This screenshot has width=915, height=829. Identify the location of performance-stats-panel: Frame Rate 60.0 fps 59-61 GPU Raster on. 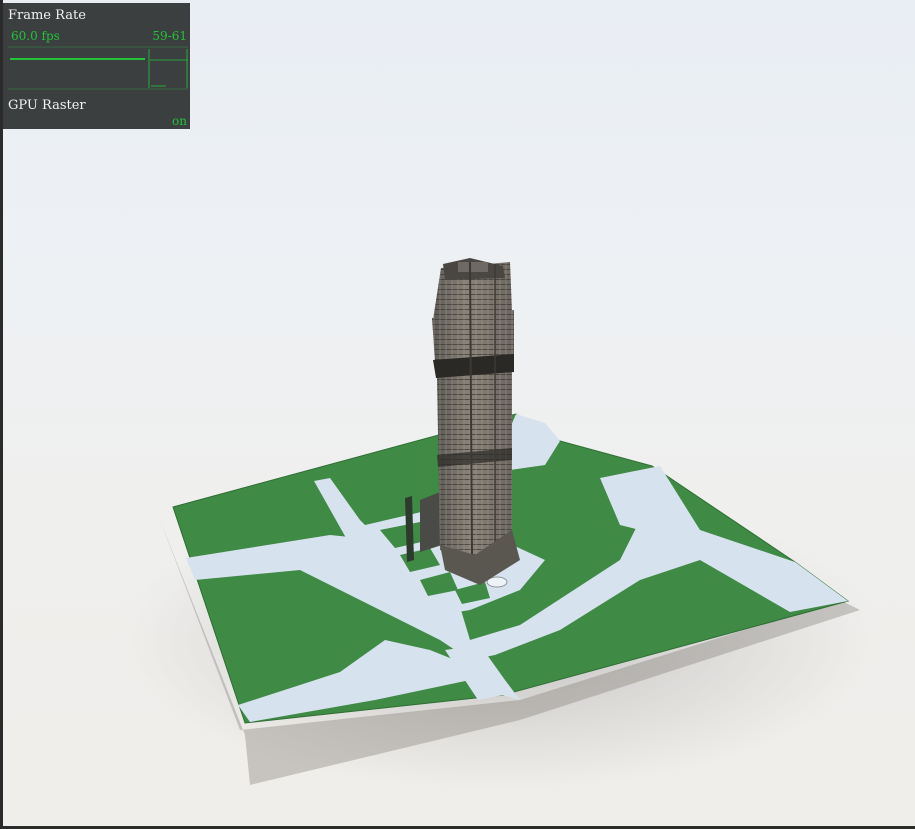
(96, 66).